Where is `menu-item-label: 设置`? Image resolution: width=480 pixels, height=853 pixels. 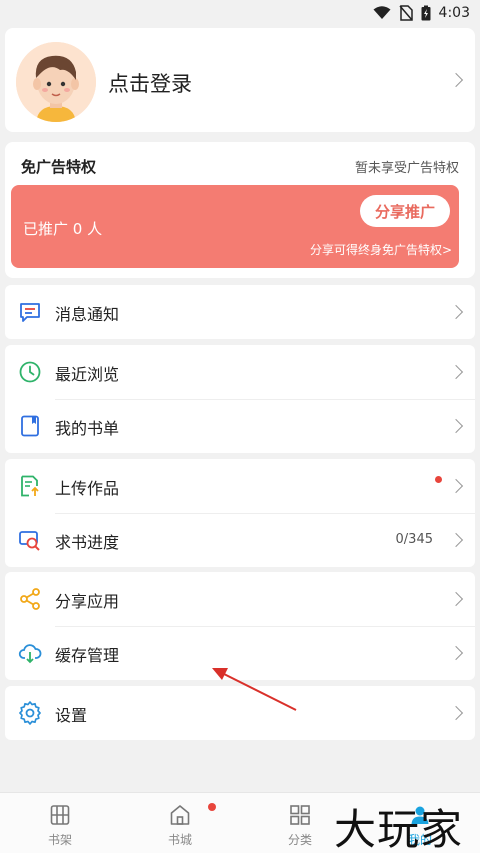
menu-item-label: 设置 is located at coordinates (71, 715).